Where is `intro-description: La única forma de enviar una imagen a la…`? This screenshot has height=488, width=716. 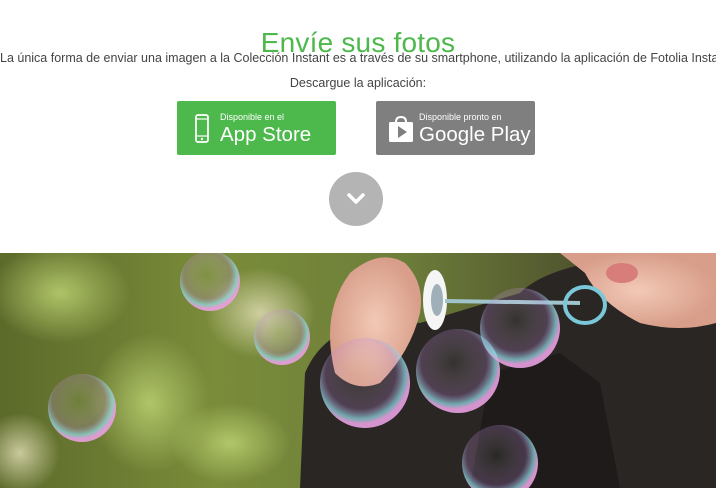 intro-description: La única forma de enviar una imagen a la… is located at coordinates (358, 58).